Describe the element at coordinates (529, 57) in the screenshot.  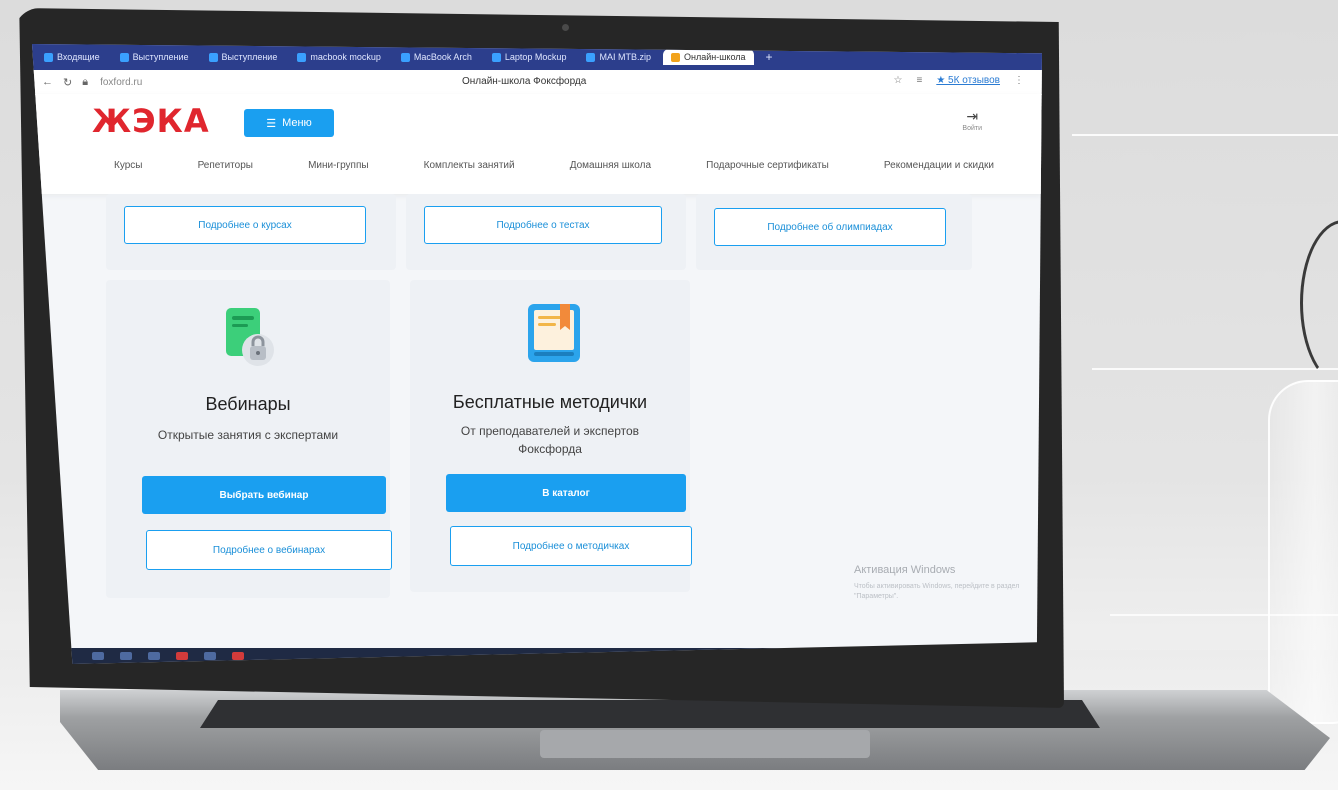
I see `browser-tab: Laptop Mockup` at that location.